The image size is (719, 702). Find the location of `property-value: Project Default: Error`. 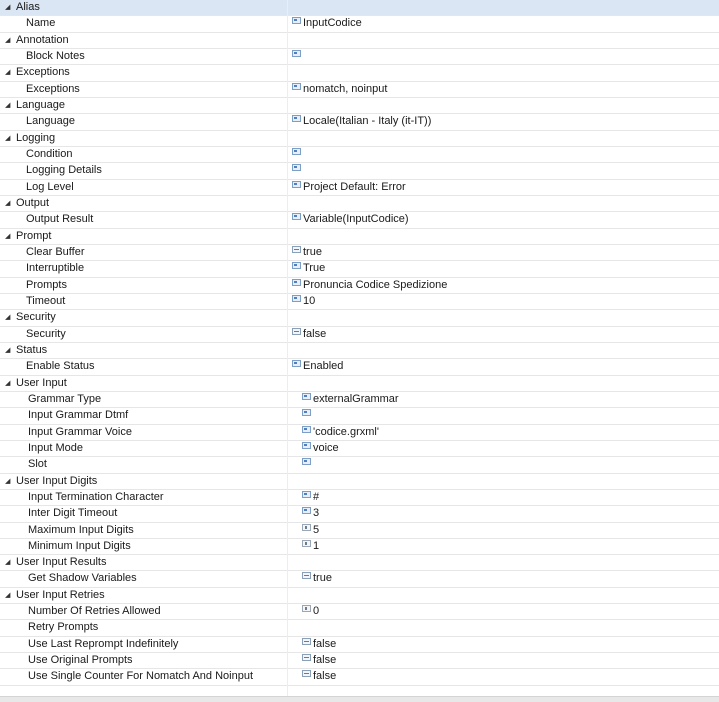

property-value: Project Default: Error is located at coordinates (349, 187).